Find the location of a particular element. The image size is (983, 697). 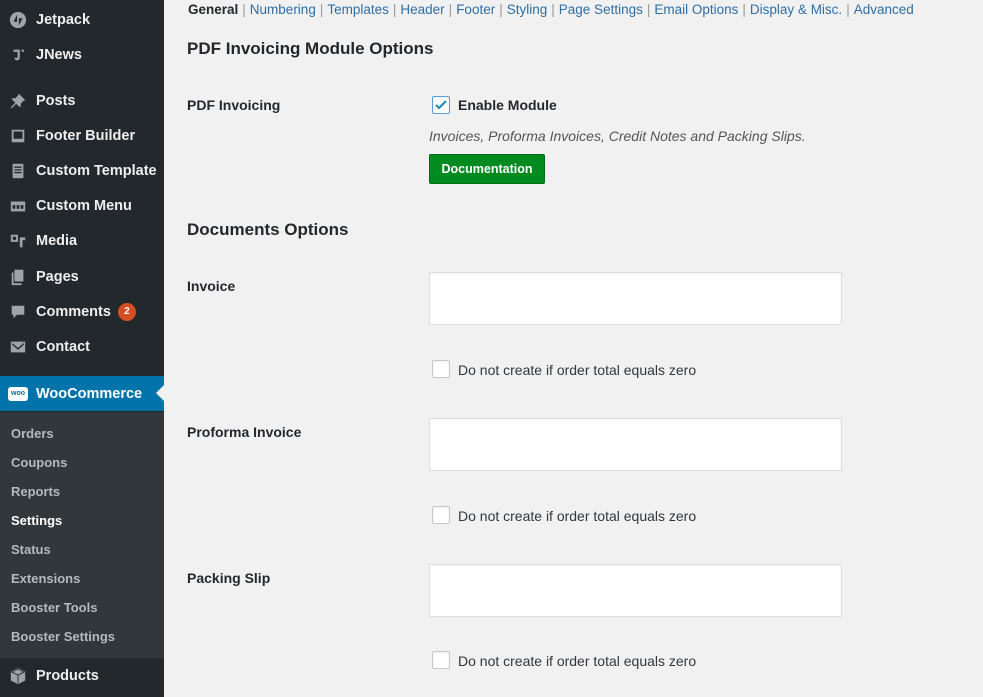

proforma-invoice-input is located at coordinates (635, 444).